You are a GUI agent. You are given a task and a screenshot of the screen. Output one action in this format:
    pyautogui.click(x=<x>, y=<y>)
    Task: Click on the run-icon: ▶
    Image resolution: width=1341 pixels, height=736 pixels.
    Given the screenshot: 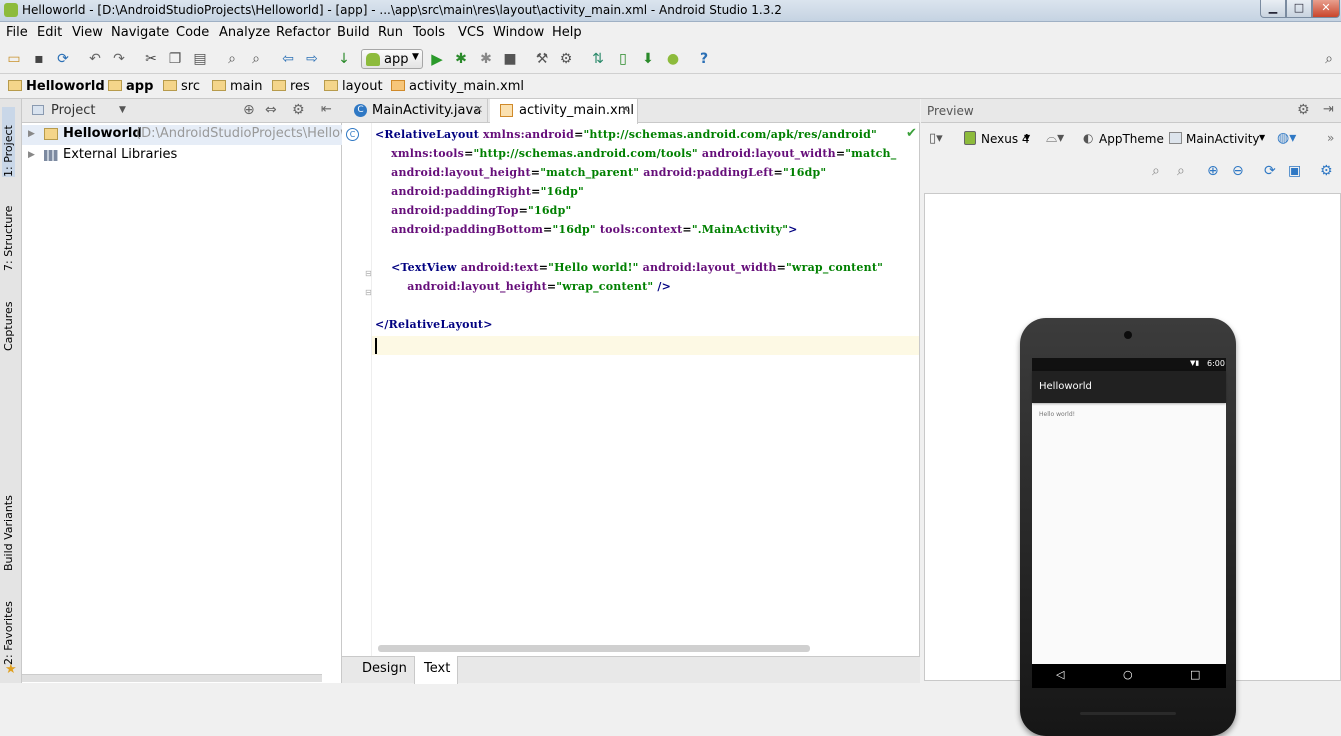 What is the action you would take?
    pyautogui.click(x=437, y=59)
    